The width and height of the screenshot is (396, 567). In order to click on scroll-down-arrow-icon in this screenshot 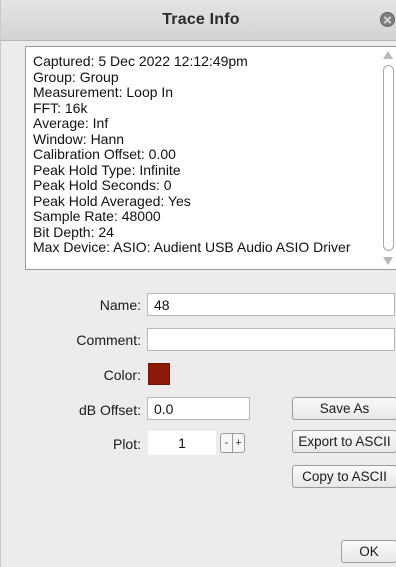, I will do `click(388, 261)`.